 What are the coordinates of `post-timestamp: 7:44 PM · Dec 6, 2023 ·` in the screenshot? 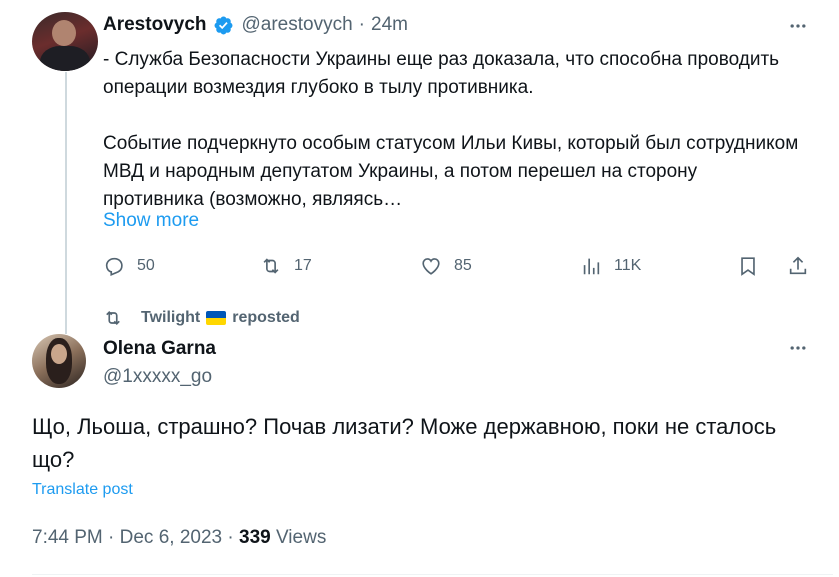 It's located at (135, 537).